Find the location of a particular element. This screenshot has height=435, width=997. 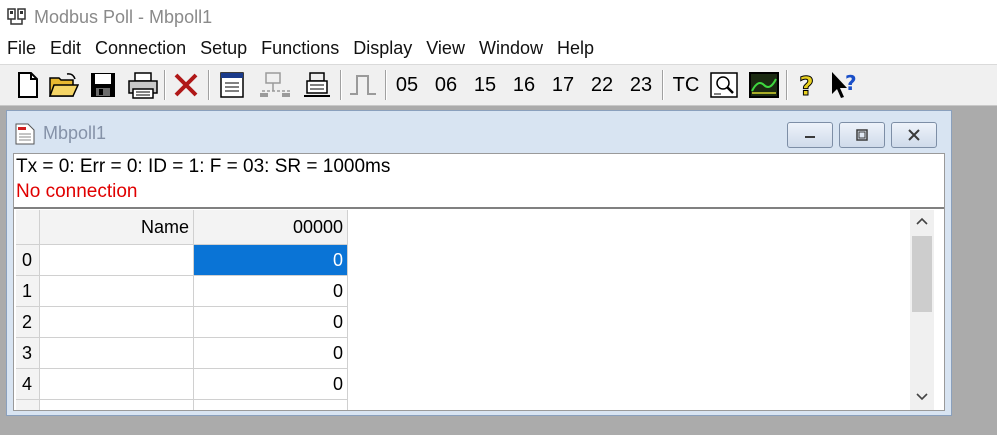

function-15-button: 15 is located at coordinates (485, 85).